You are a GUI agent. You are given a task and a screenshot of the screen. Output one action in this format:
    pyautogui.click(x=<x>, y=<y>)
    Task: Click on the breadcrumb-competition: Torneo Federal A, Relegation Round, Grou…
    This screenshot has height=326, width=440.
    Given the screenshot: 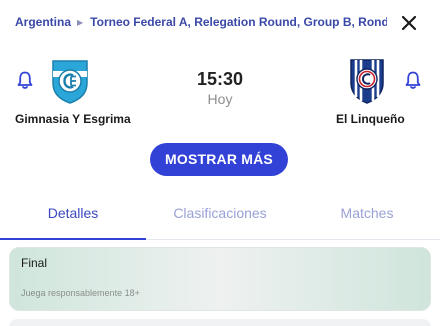 What is the action you would take?
    pyautogui.click(x=238, y=22)
    